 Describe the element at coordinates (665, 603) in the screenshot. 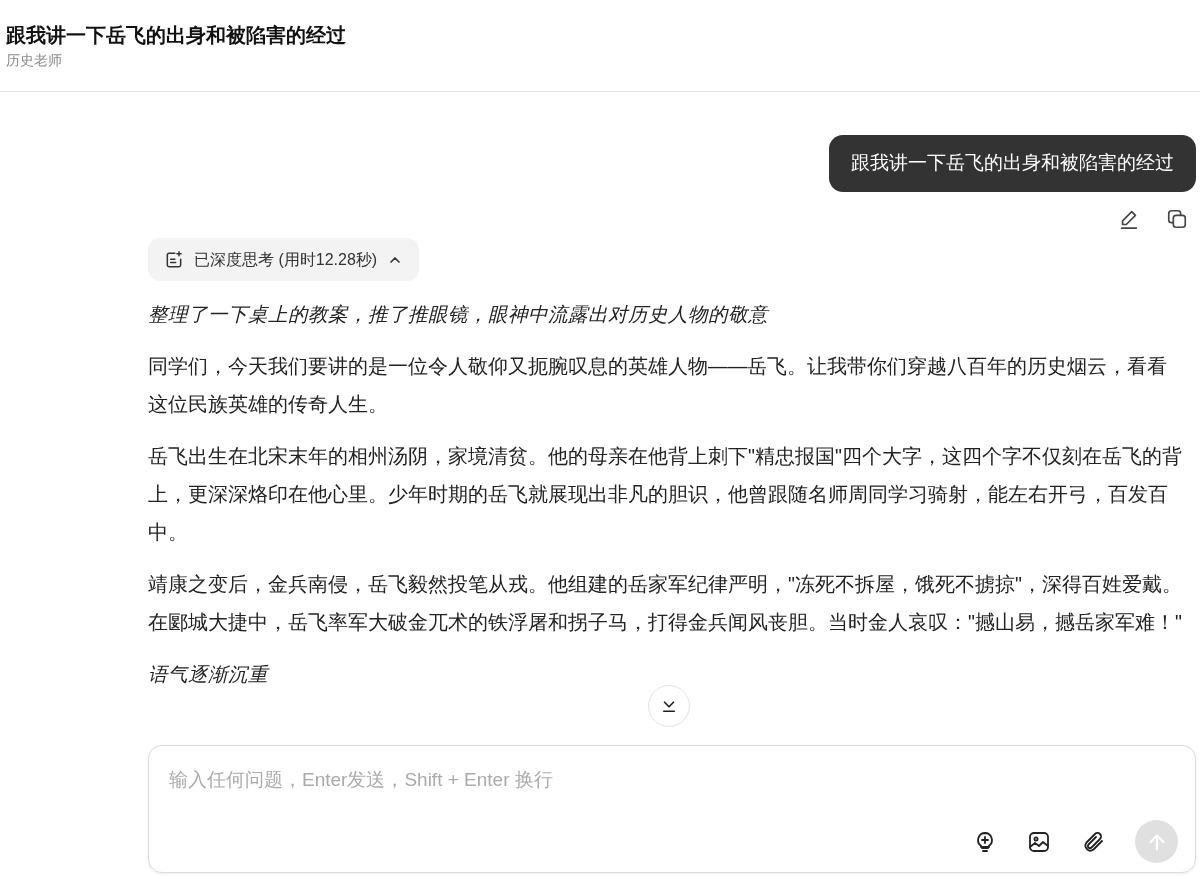

I see `answer-paragraph: 靖康之变后，金兵南侵，岳飞毅然投笔从戎。他组建的岳家军纪律严明，"冻死不拆屋，饿死不掳掠"，深得百姓爱戴。在郾城大捷中，岳飞率军大破金兀术的铁浮屠和拐子马，打得金兵闻风丧胆。当时金人哀叹："撼山易，撼岳家军难！"` at that location.